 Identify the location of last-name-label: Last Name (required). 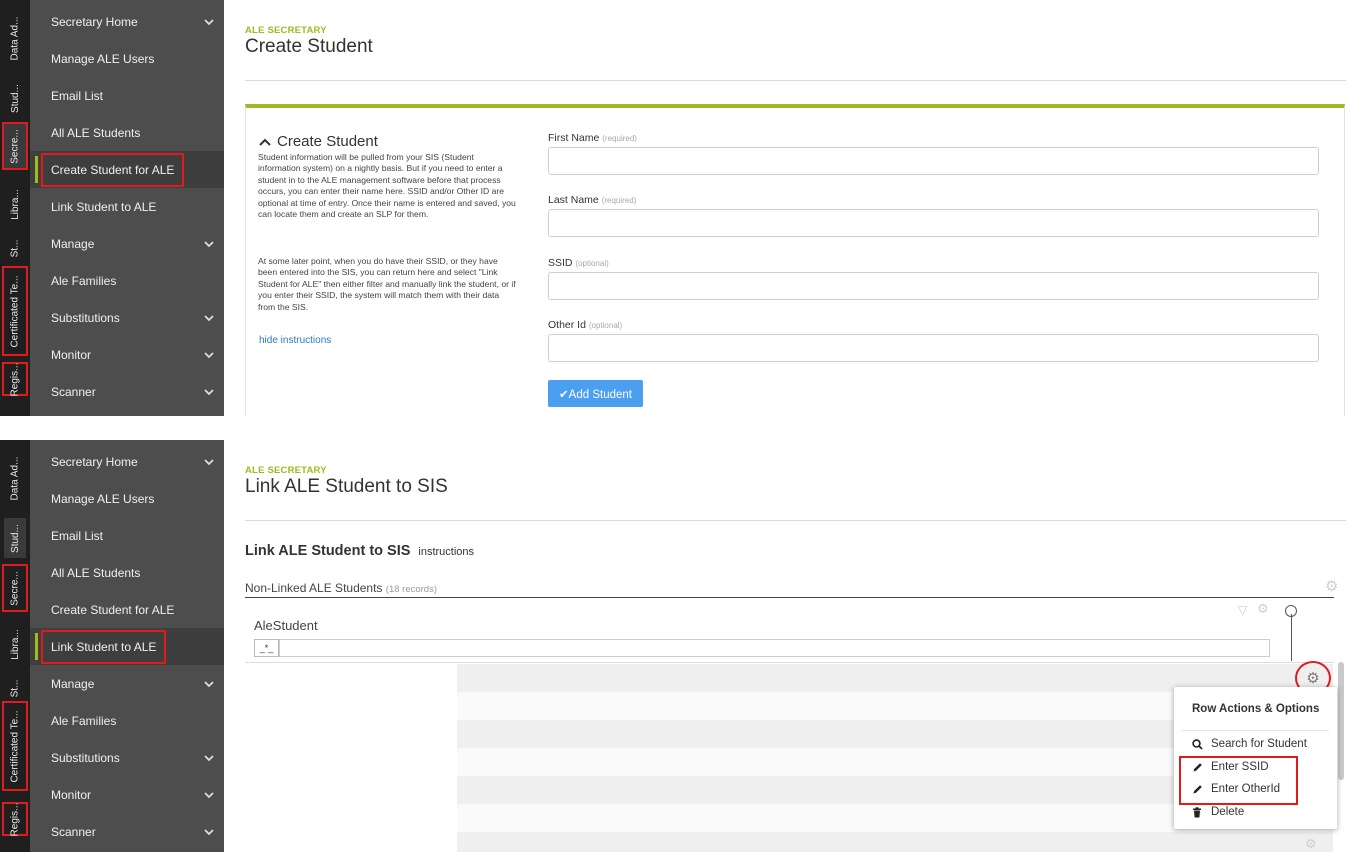
(592, 200).